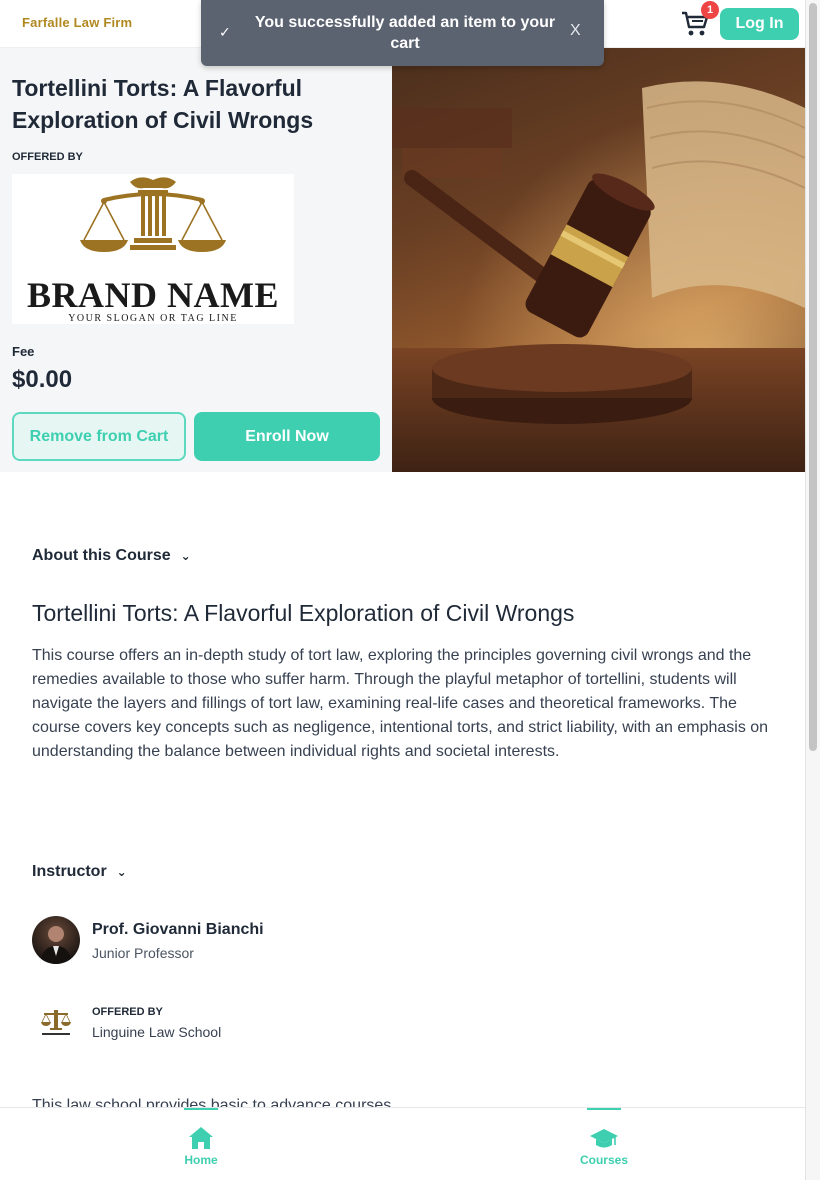 This screenshot has height=1180, width=820. Describe the element at coordinates (47, 157) in the screenshot. I see `offered-by-label: OFFERED BY` at that location.